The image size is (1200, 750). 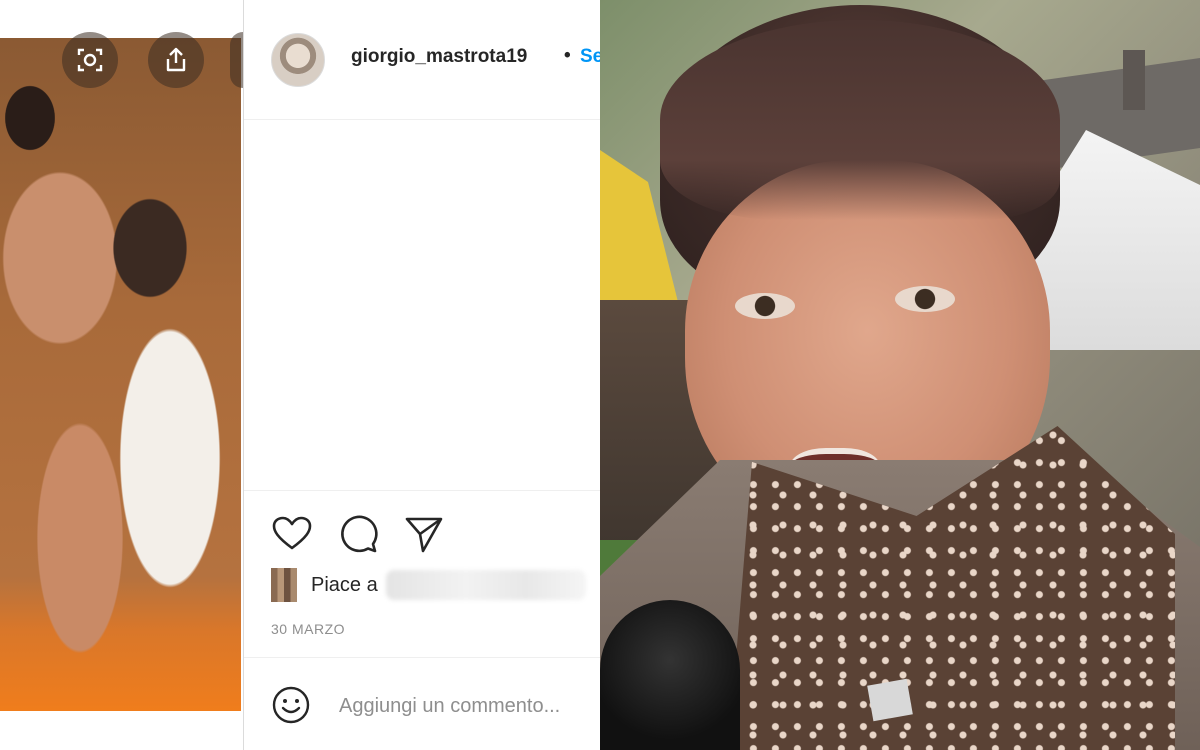 What do you see at coordinates (1134, 80) in the screenshot?
I see `chimney` at bounding box center [1134, 80].